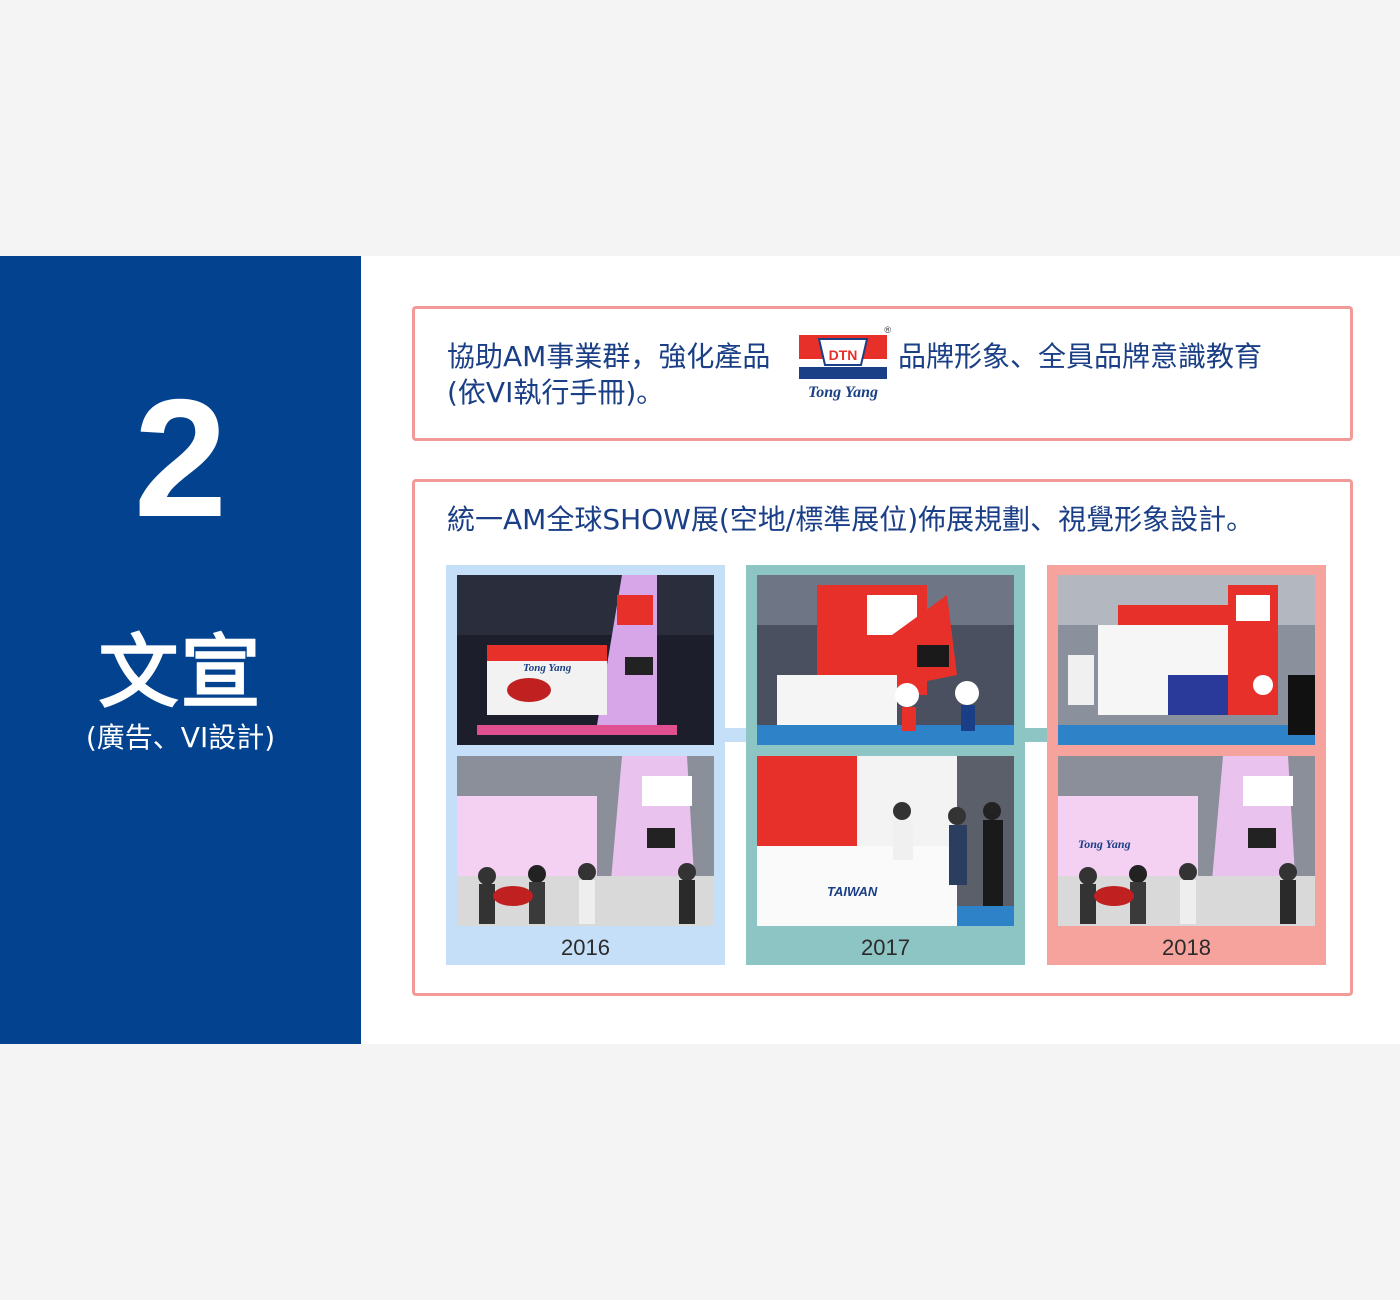 Image resolution: width=1400 pixels, height=1300 pixels. I want to click on logo-wordmark: Tong Yang, so click(843, 392).